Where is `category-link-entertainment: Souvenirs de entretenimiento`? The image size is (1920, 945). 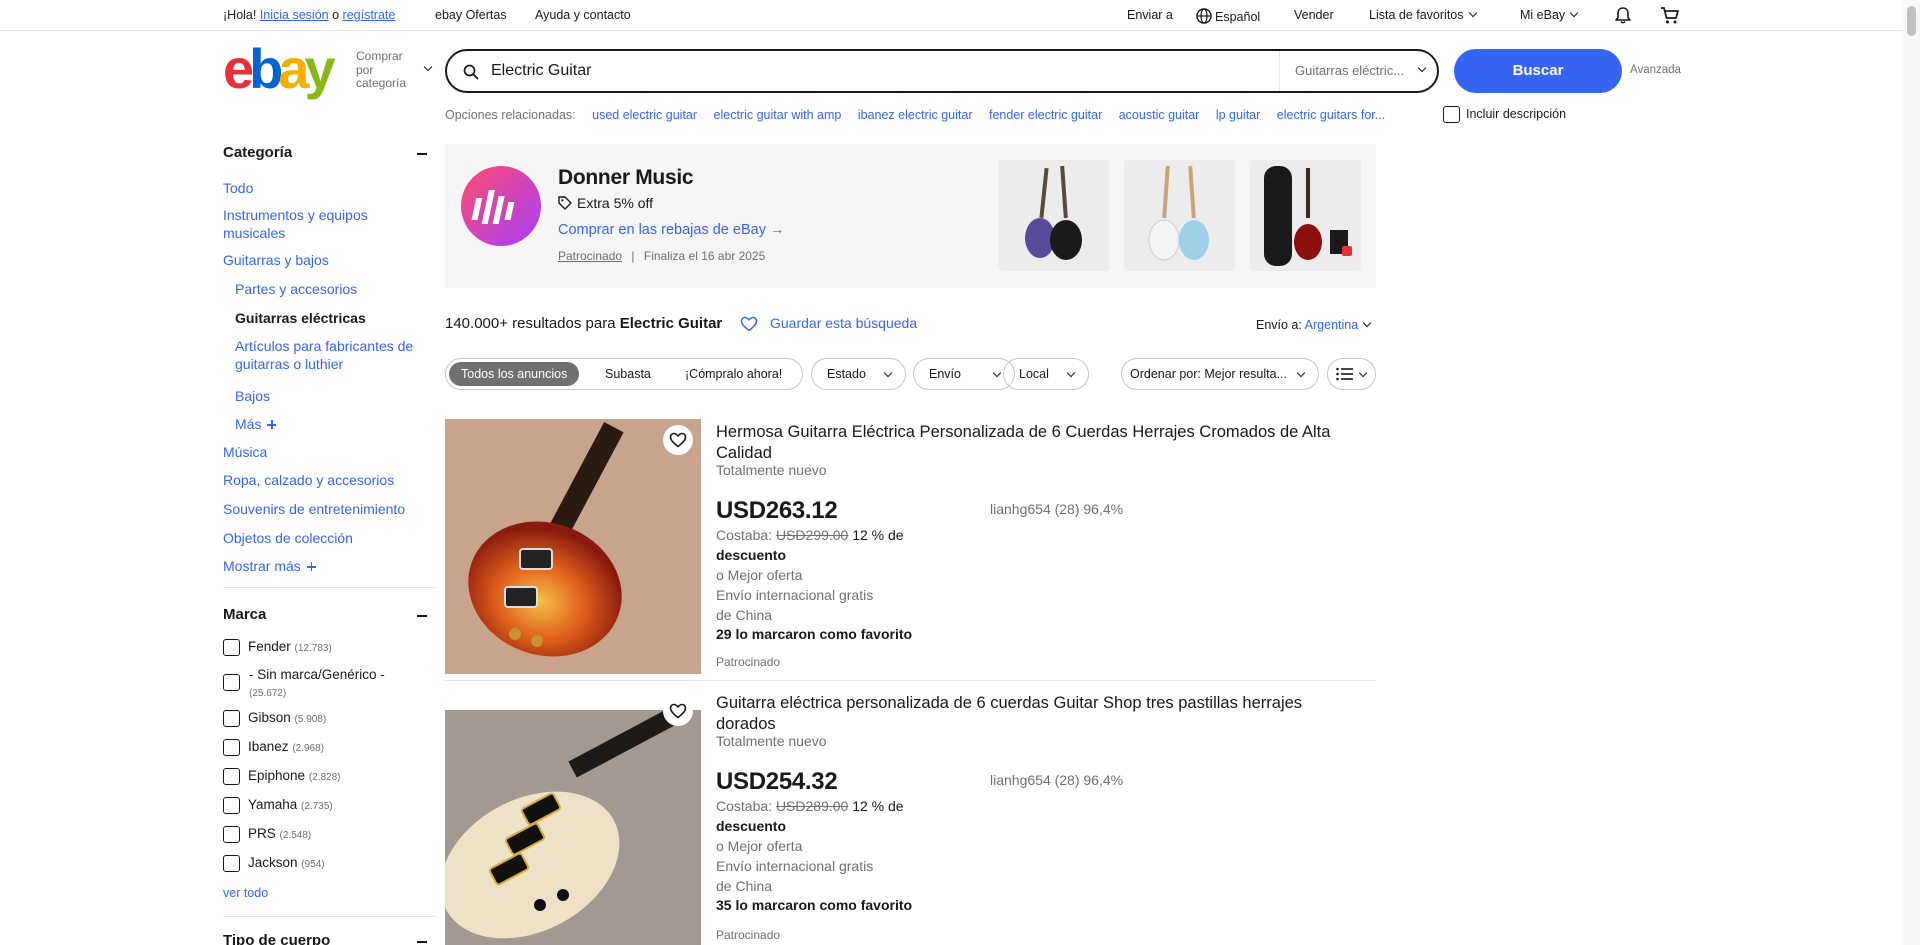 category-link-entertainment: Souvenirs de entretenimiento is located at coordinates (314, 509).